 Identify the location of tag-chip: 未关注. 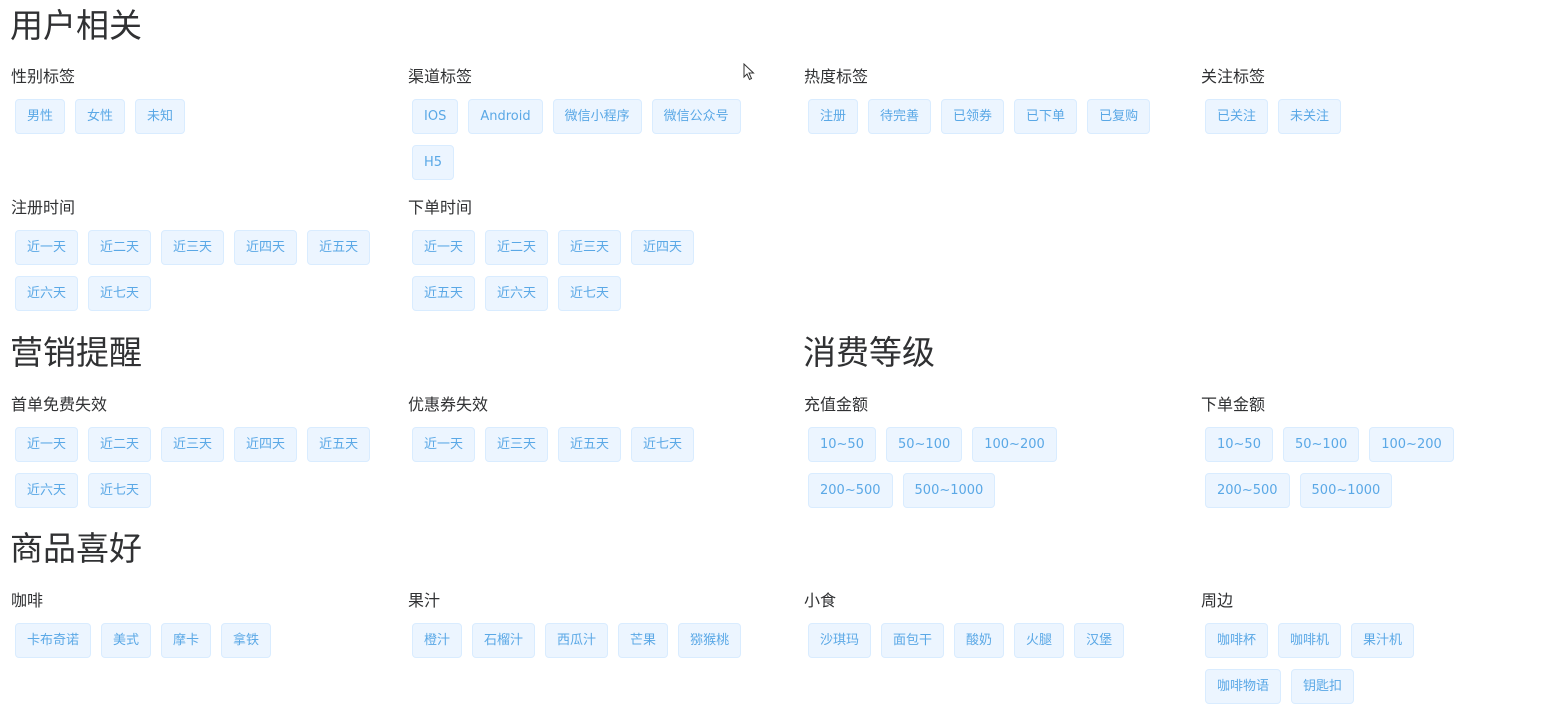
(1310, 116).